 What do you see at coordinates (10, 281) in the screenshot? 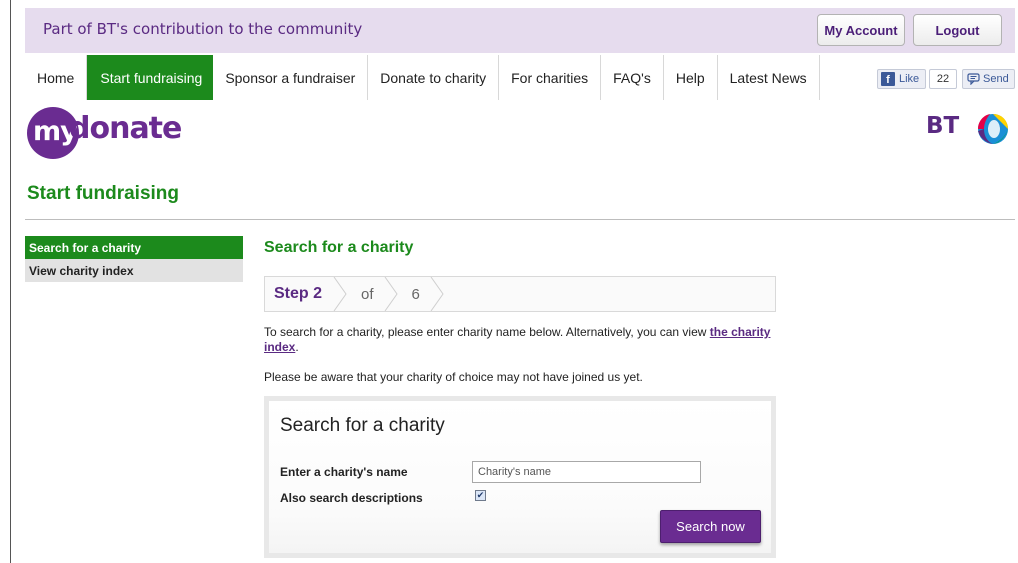
I see `page-left-border` at bounding box center [10, 281].